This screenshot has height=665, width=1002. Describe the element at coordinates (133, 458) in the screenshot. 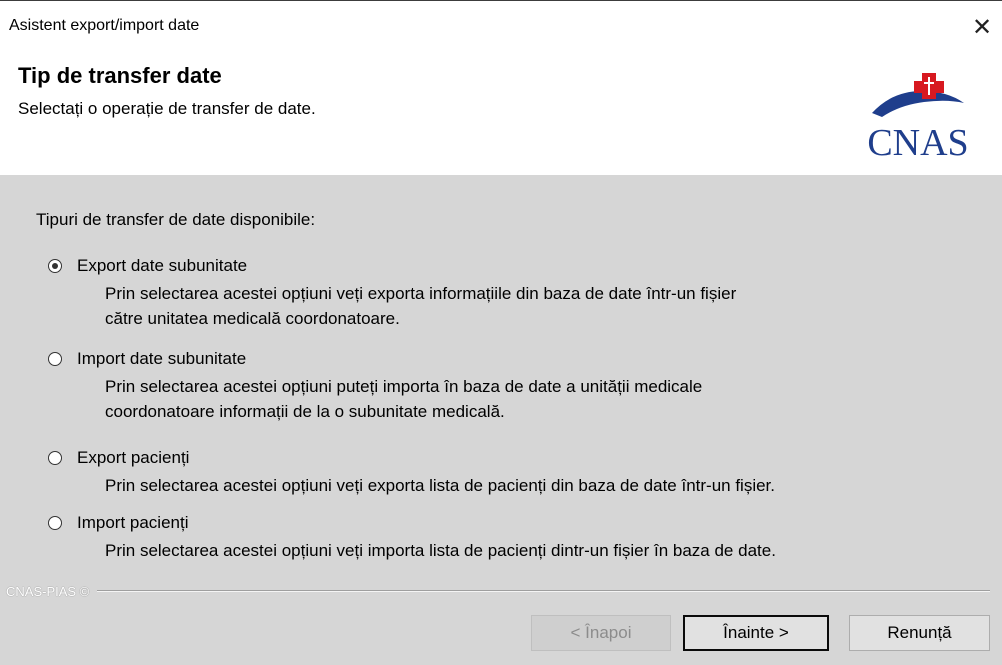

I see `option-label: Export pacienți` at that location.